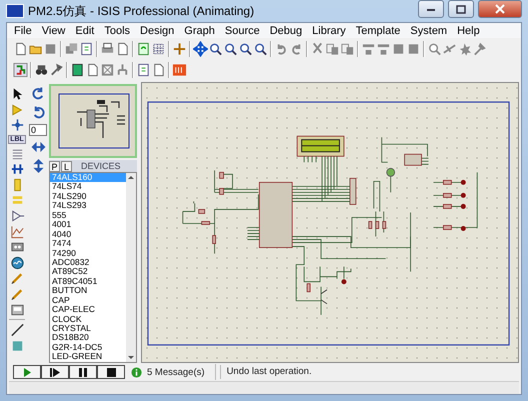  What do you see at coordinates (56, 70) in the screenshot?
I see `tools-icon` at bounding box center [56, 70].